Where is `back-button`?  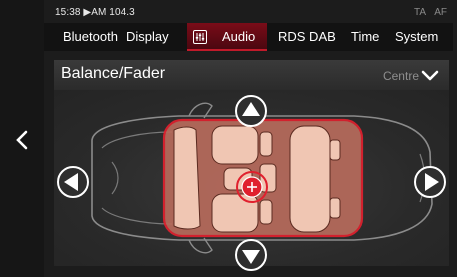 back-button is located at coordinates (22, 140).